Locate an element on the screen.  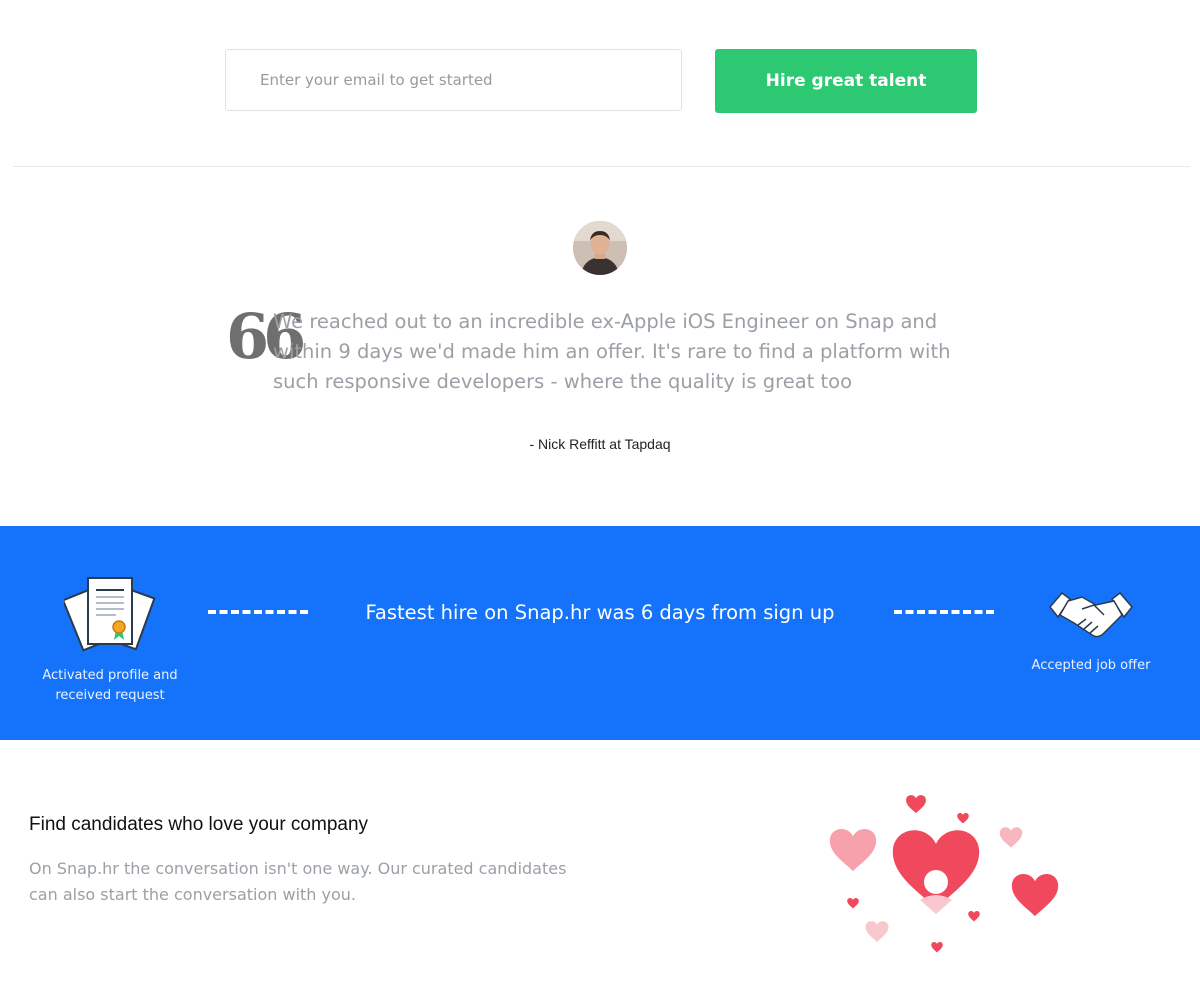
hire-great-talent-button: Hire great talent is located at coordinates (846, 81).